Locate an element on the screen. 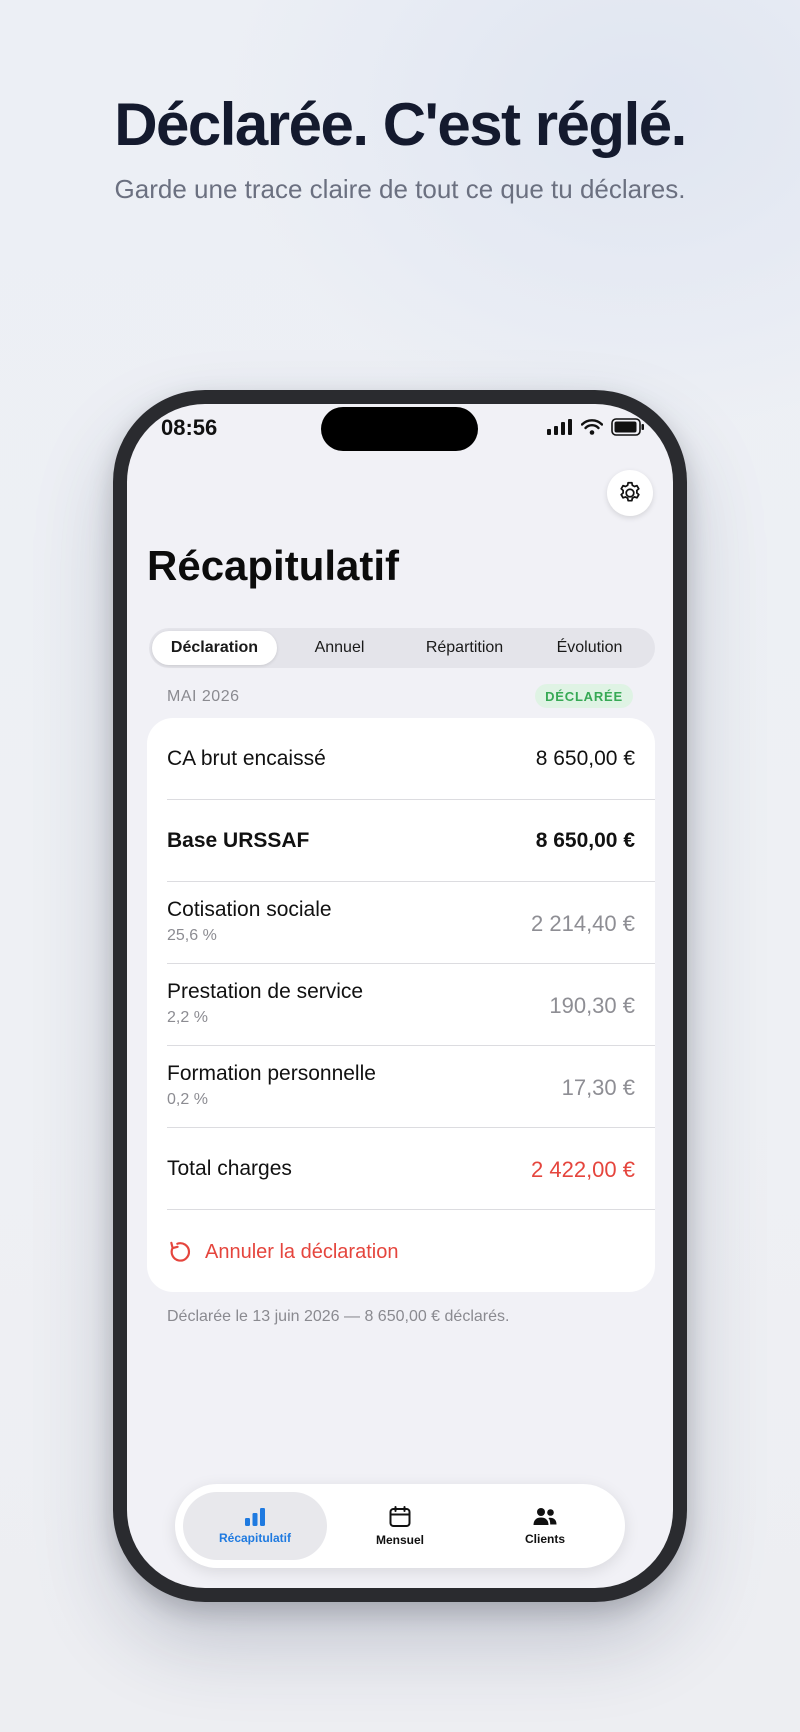  promo-headline: Déclarée. C'est réglé. is located at coordinates (400, 124).